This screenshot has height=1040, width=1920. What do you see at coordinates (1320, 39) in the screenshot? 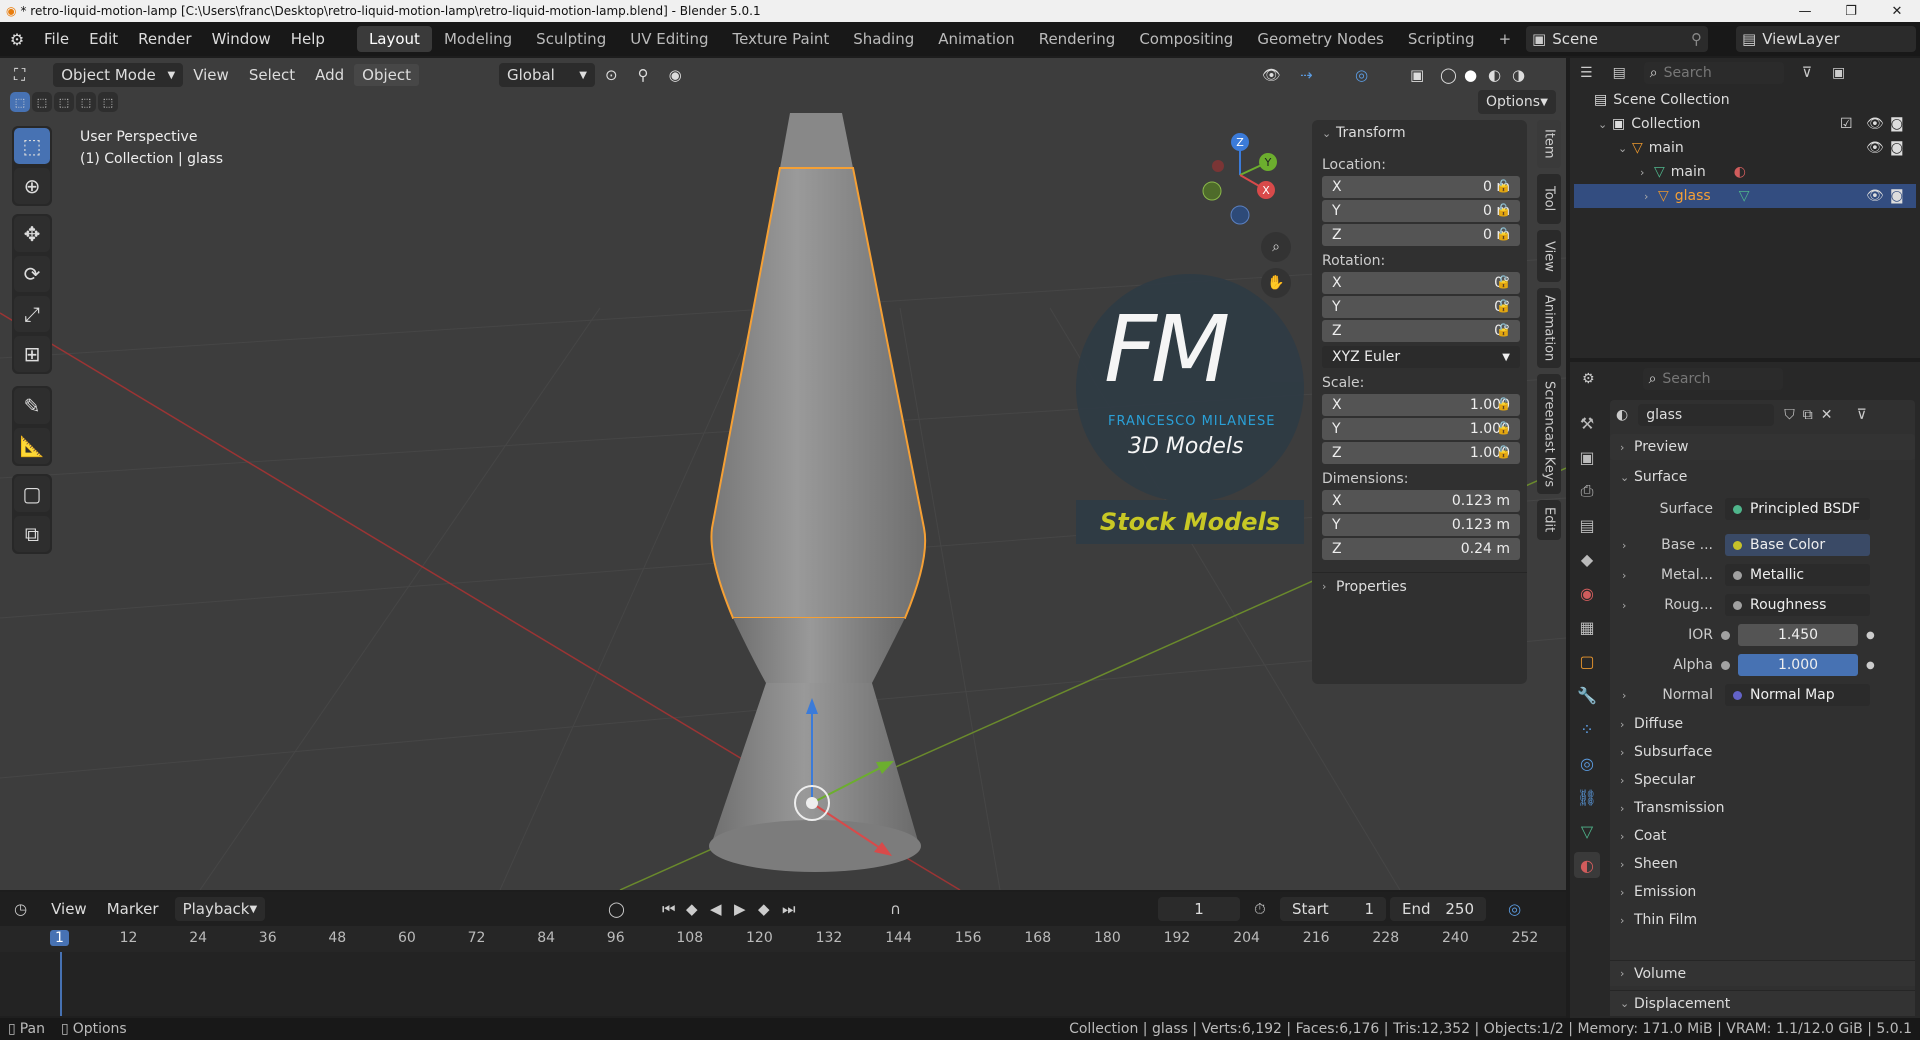
I see `tab-geometry-nodes: Geometry Nodes` at bounding box center [1320, 39].